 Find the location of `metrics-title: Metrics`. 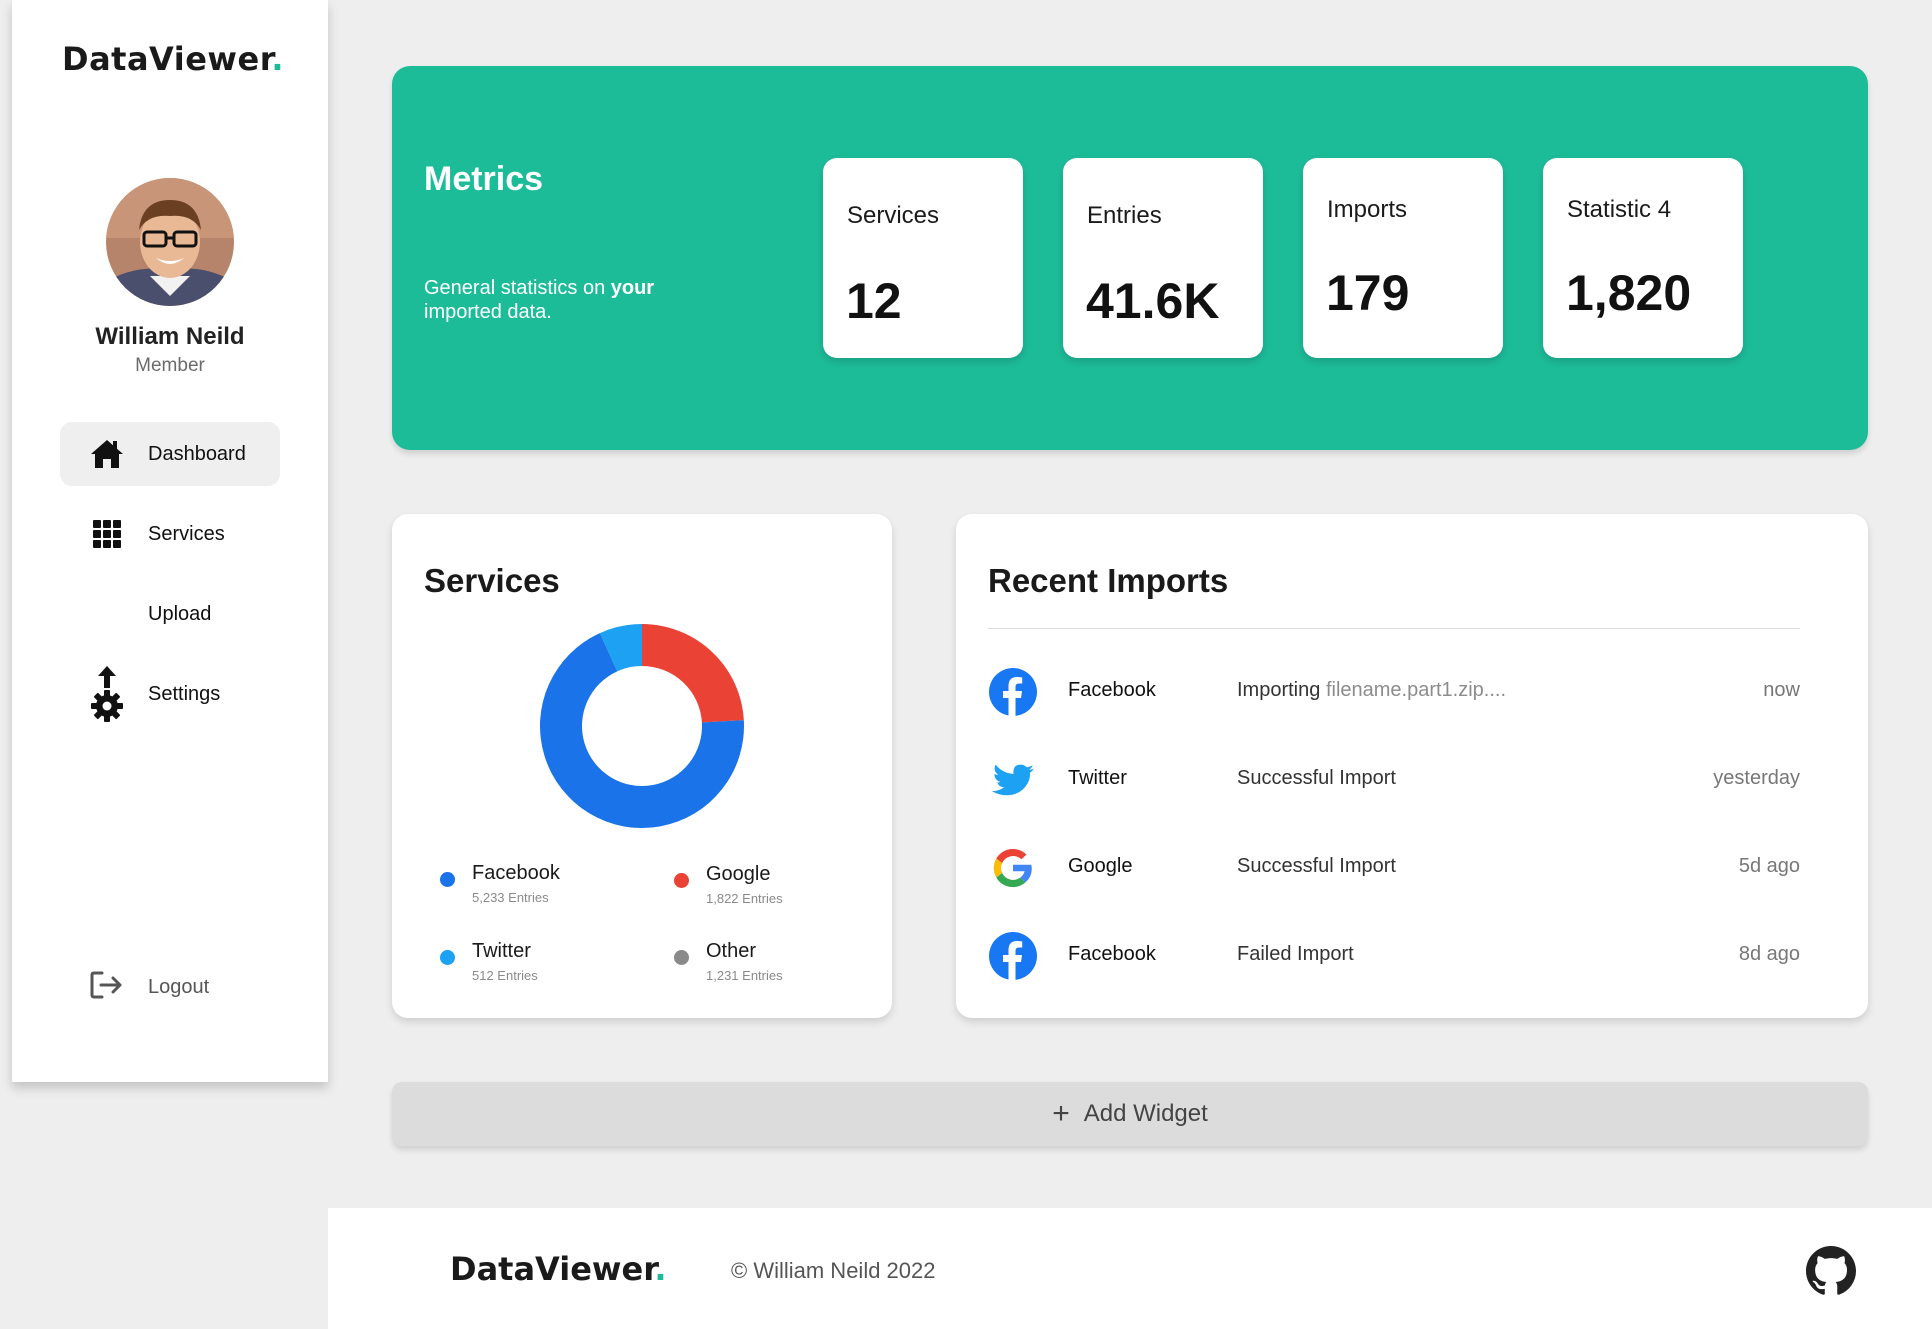

metrics-title: Metrics is located at coordinates (484, 179).